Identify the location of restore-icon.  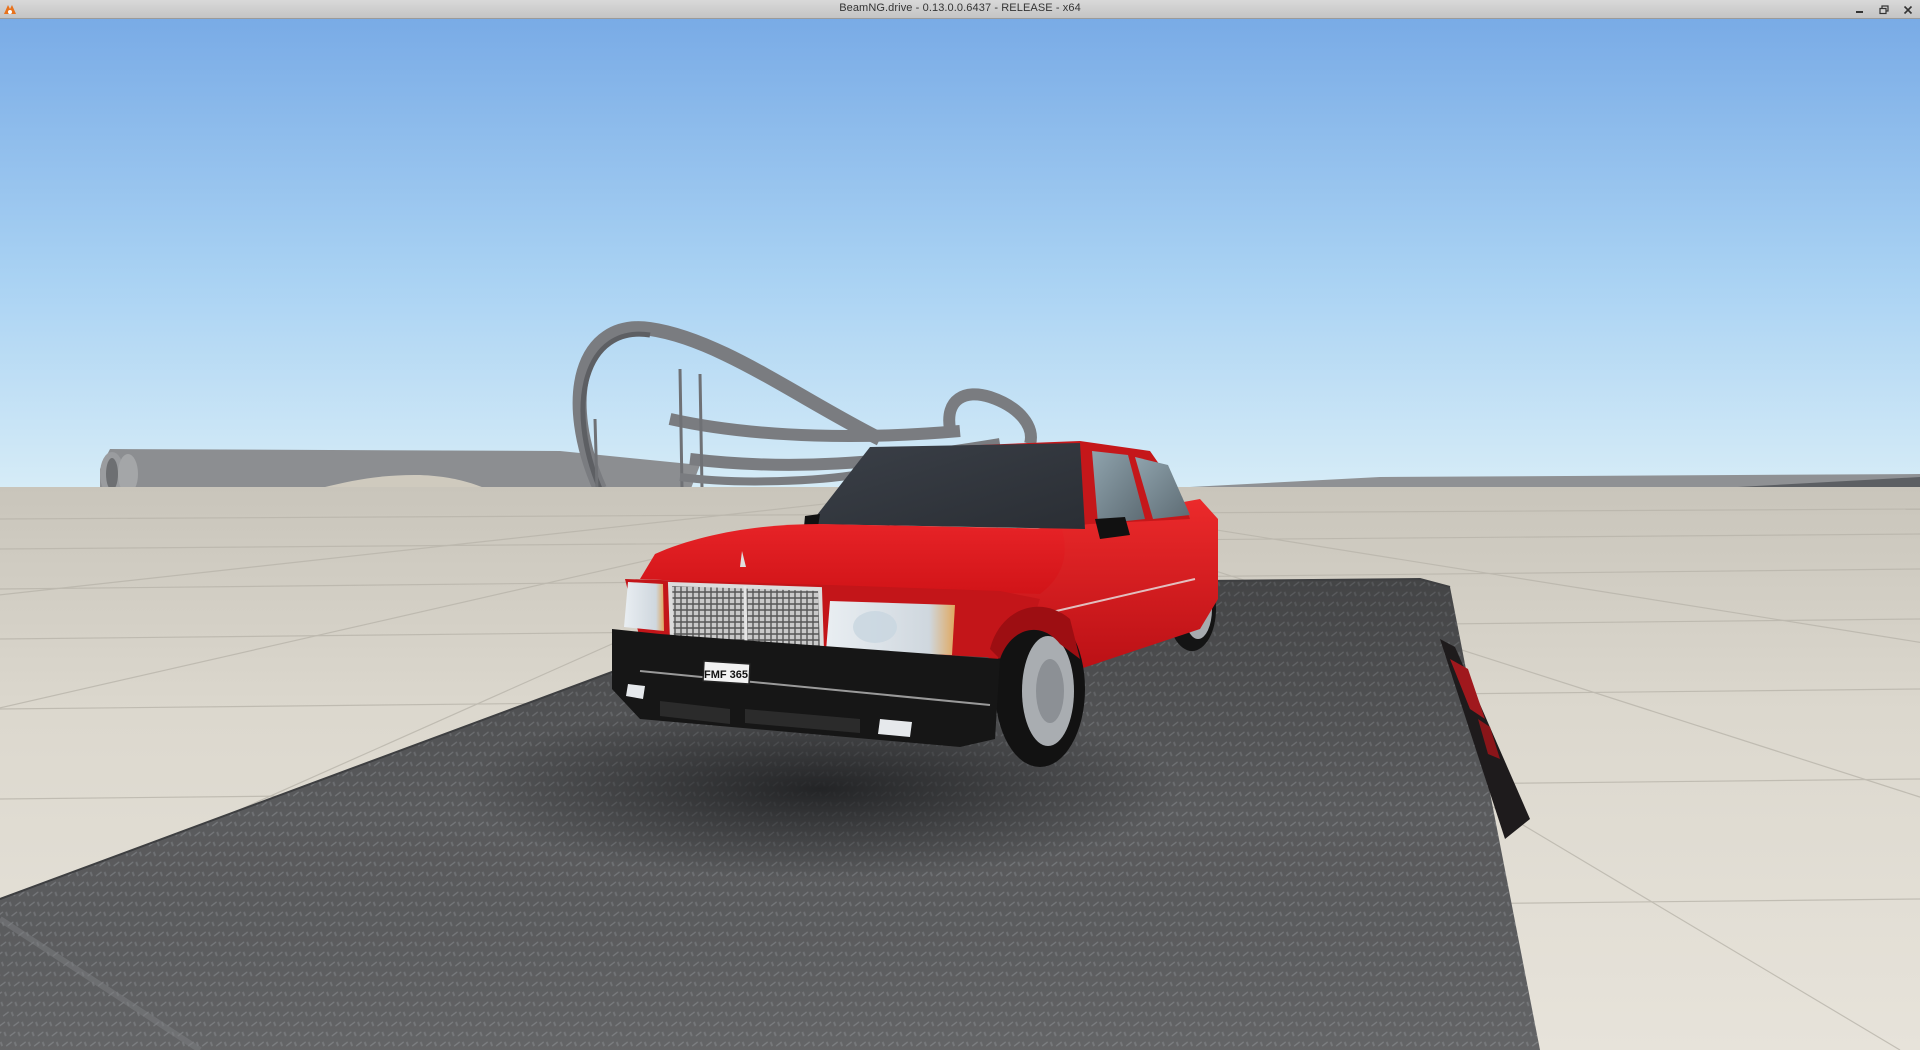
(1884, 9).